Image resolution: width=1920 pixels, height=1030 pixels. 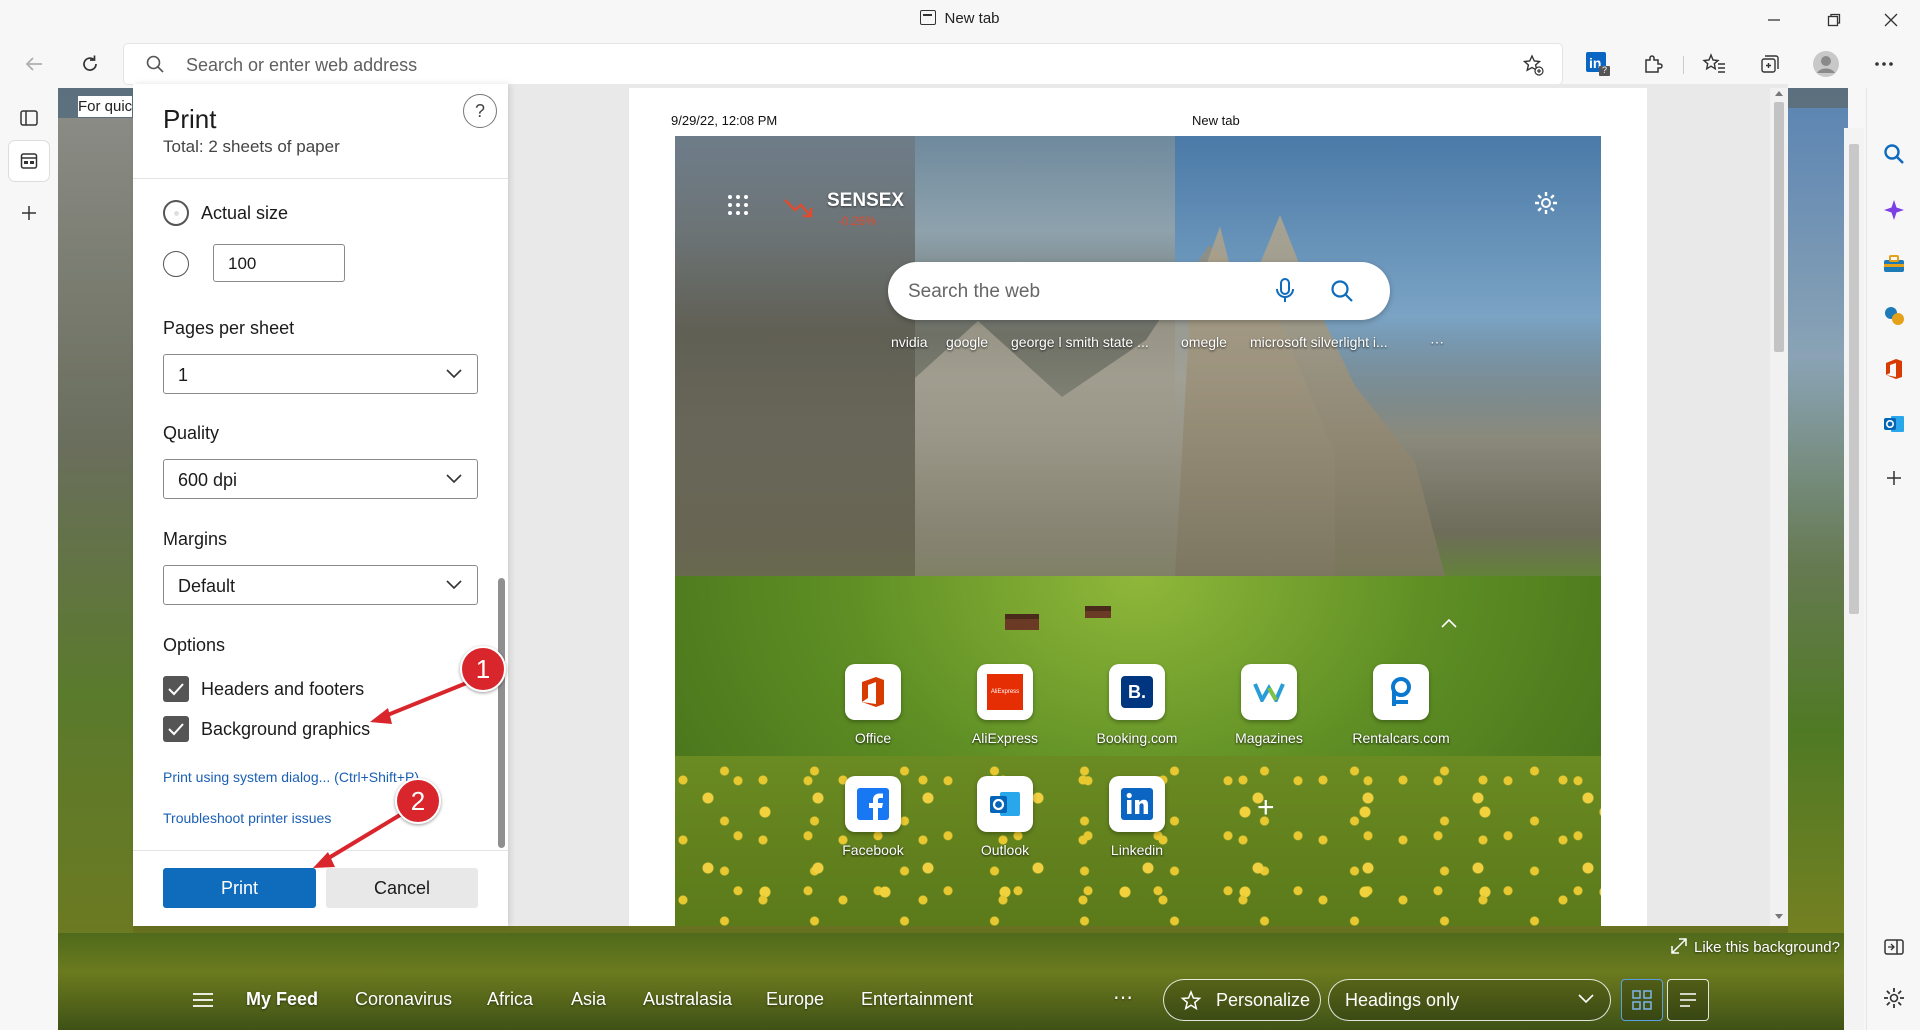 I want to click on tab-new-tab, so click(x=29, y=161).